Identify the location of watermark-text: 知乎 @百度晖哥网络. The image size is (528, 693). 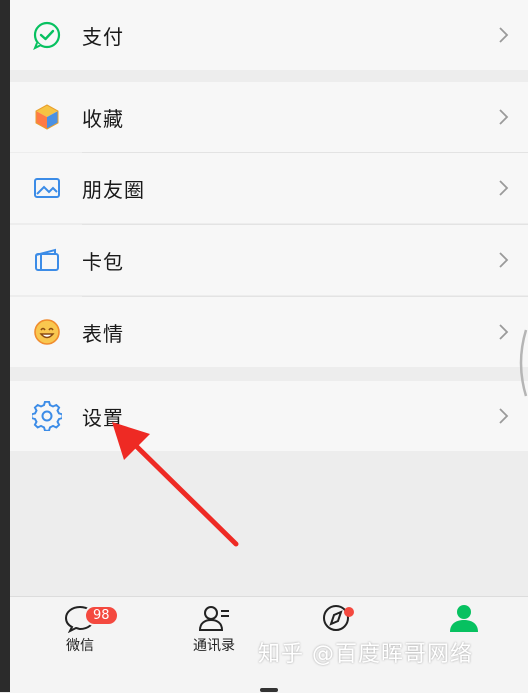
(365, 654).